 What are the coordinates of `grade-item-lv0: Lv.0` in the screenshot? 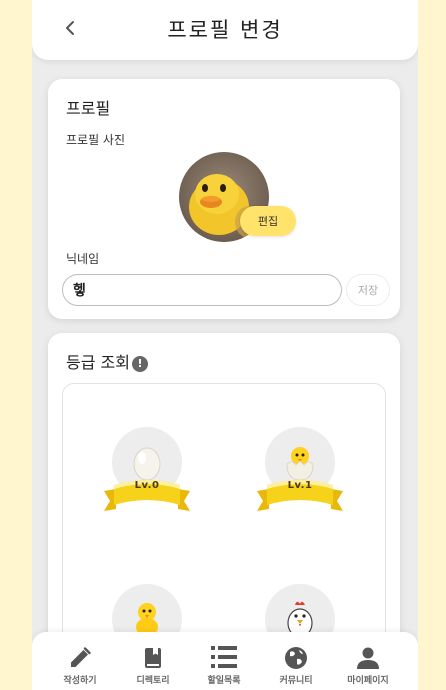 It's located at (147, 477).